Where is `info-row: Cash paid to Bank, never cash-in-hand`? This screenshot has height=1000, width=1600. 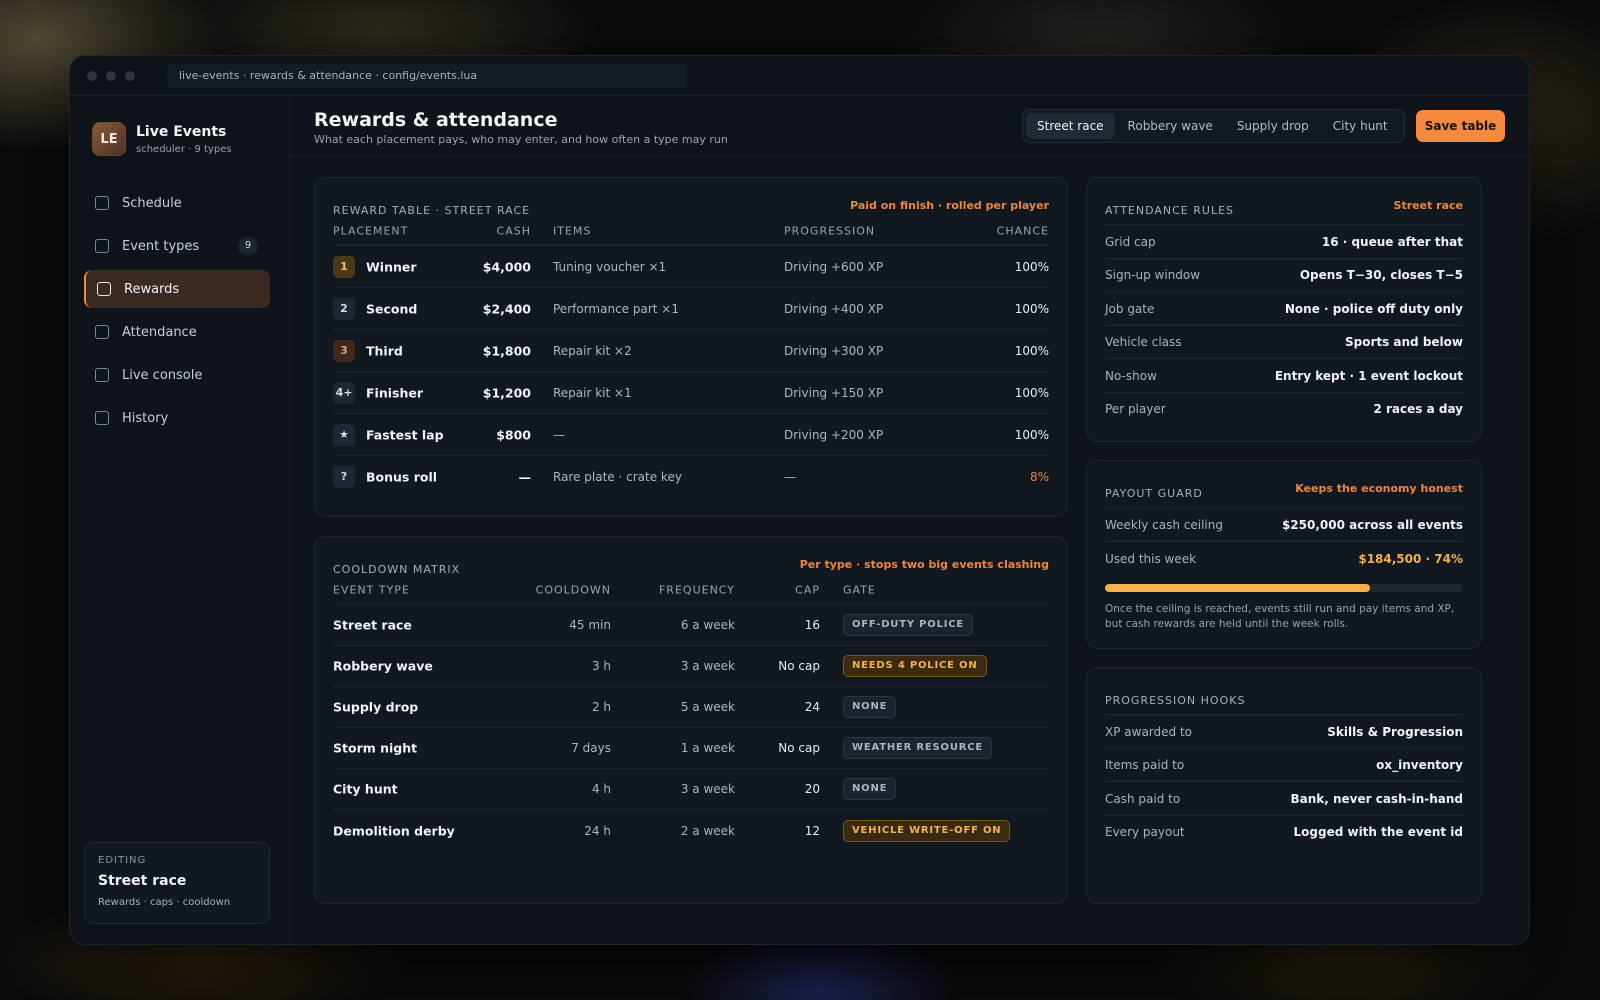 info-row: Cash paid to Bank, never cash-in-hand is located at coordinates (1284, 798).